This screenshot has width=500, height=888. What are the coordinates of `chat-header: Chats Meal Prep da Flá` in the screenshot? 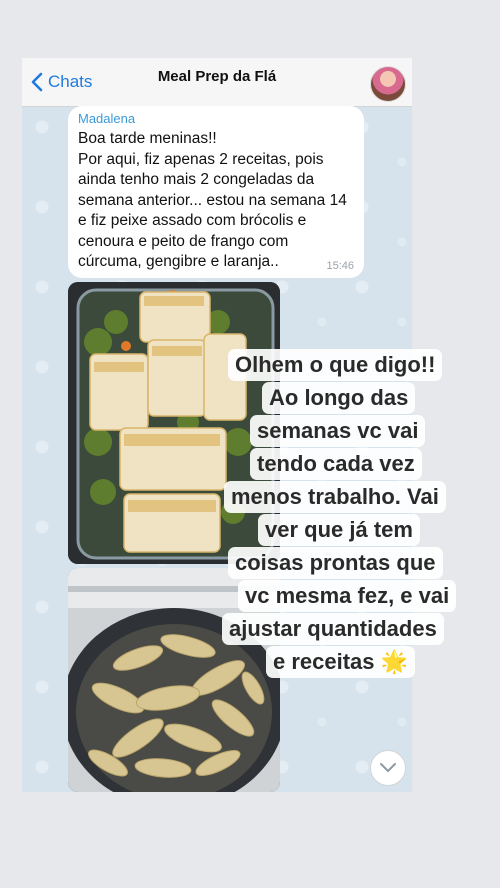 It's located at (217, 82).